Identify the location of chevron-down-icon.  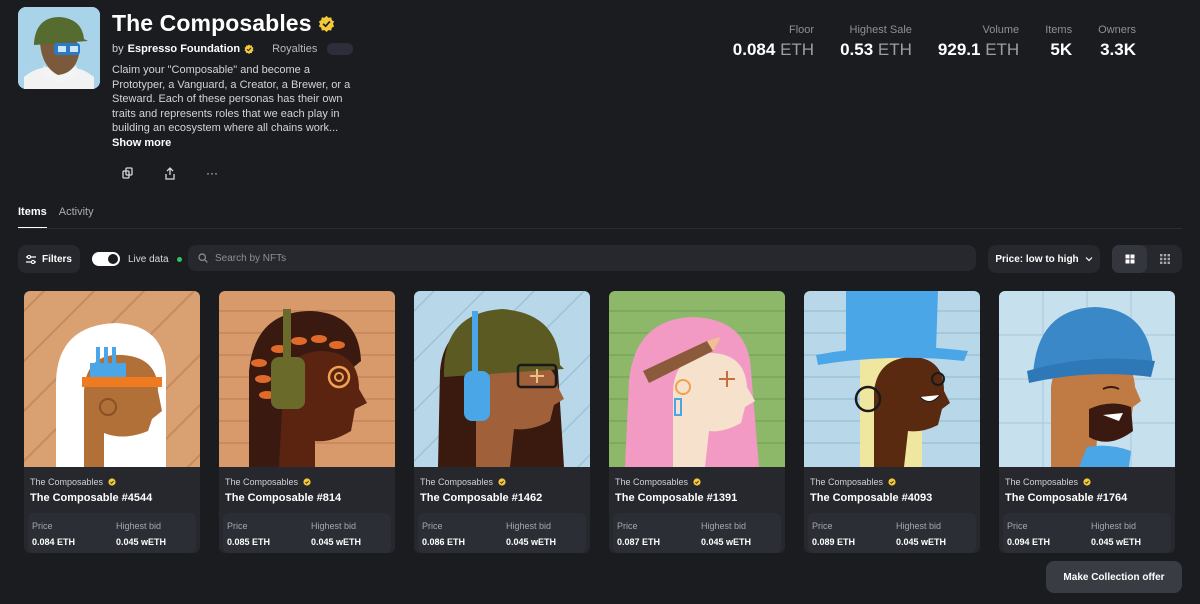
(1089, 259).